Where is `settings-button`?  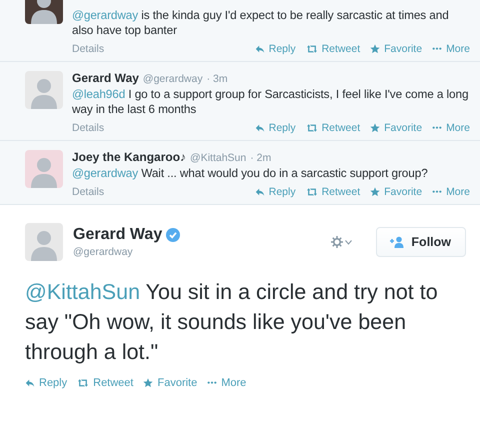 settings-button is located at coordinates (341, 242).